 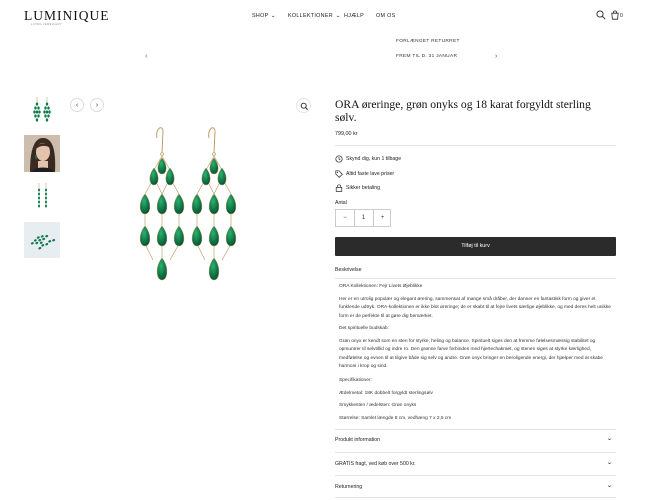 What do you see at coordinates (77, 105) in the screenshot?
I see `gallery-prev-button: ‹` at bounding box center [77, 105].